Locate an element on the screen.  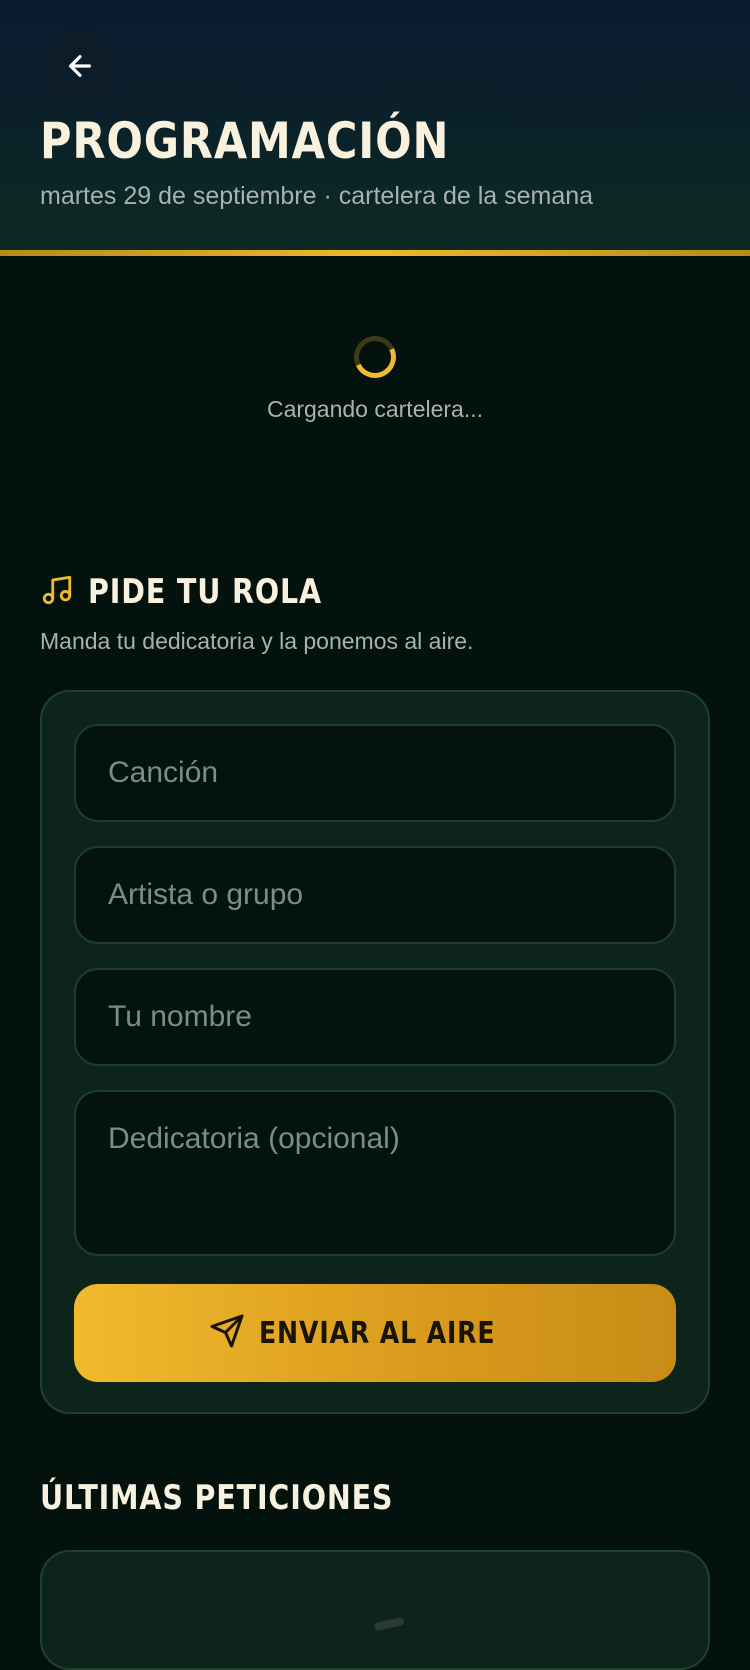
back-button is located at coordinates (80, 68).